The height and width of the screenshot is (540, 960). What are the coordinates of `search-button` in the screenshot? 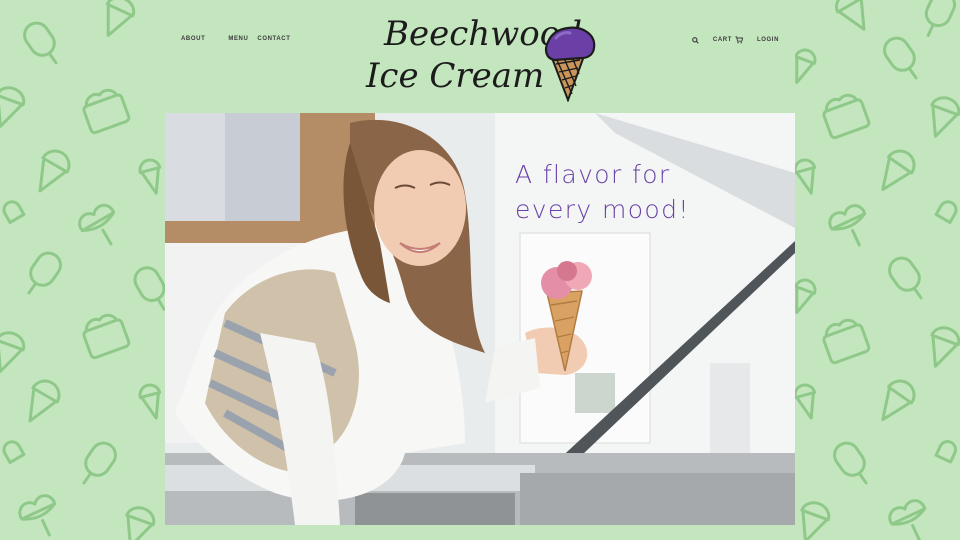 It's located at (695, 40).